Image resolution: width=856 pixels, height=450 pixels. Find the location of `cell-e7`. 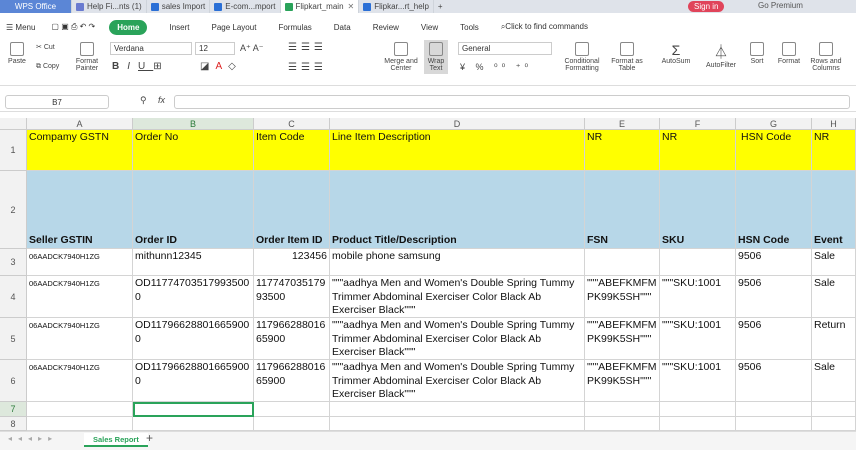

cell-e7 is located at coordinates (622, 409).